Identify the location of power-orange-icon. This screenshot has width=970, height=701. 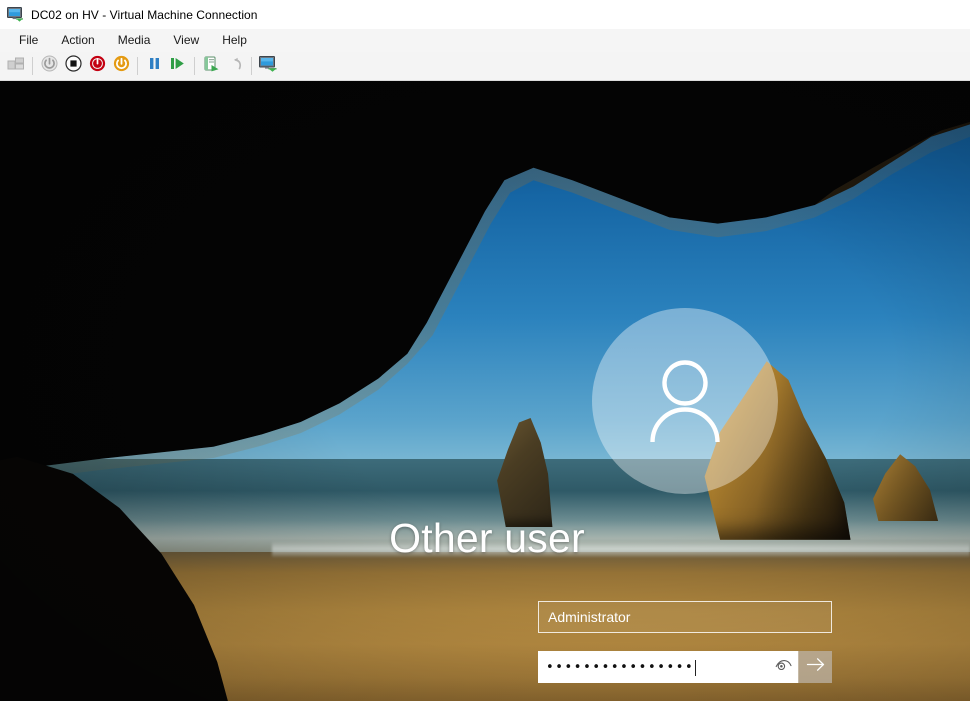
(121, 66).